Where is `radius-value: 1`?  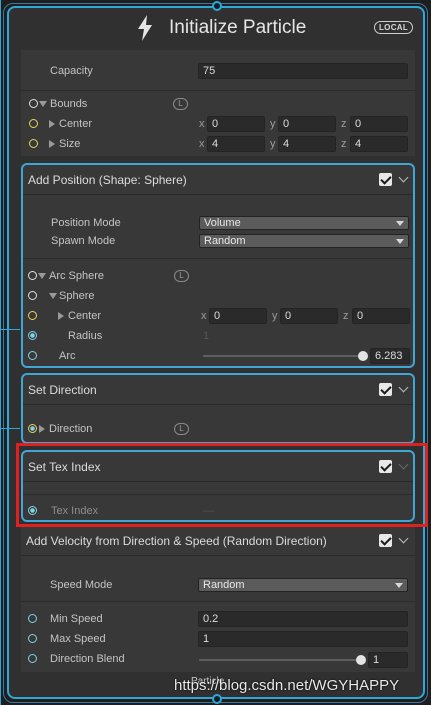 radius-value: 1 is located at coordinates (206, 336).